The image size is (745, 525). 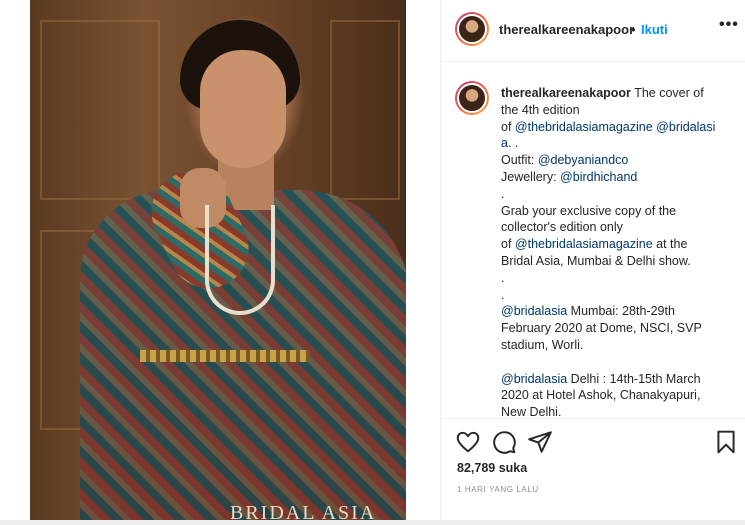 I want to click on caption-line: Outfit: @debyaniandco, so click(x=565, y=160).